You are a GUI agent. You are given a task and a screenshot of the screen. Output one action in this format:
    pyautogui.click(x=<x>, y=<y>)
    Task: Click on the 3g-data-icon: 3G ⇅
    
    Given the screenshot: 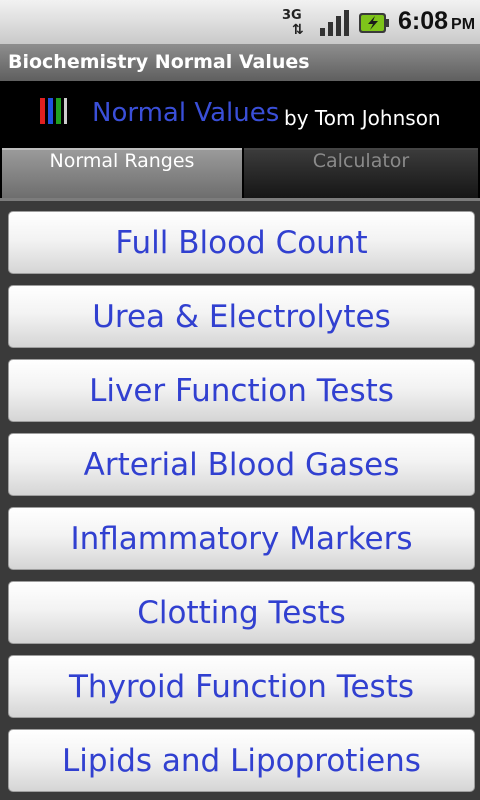 What is the action you would take?
    pyautogui.click(x=297, y=23)
    